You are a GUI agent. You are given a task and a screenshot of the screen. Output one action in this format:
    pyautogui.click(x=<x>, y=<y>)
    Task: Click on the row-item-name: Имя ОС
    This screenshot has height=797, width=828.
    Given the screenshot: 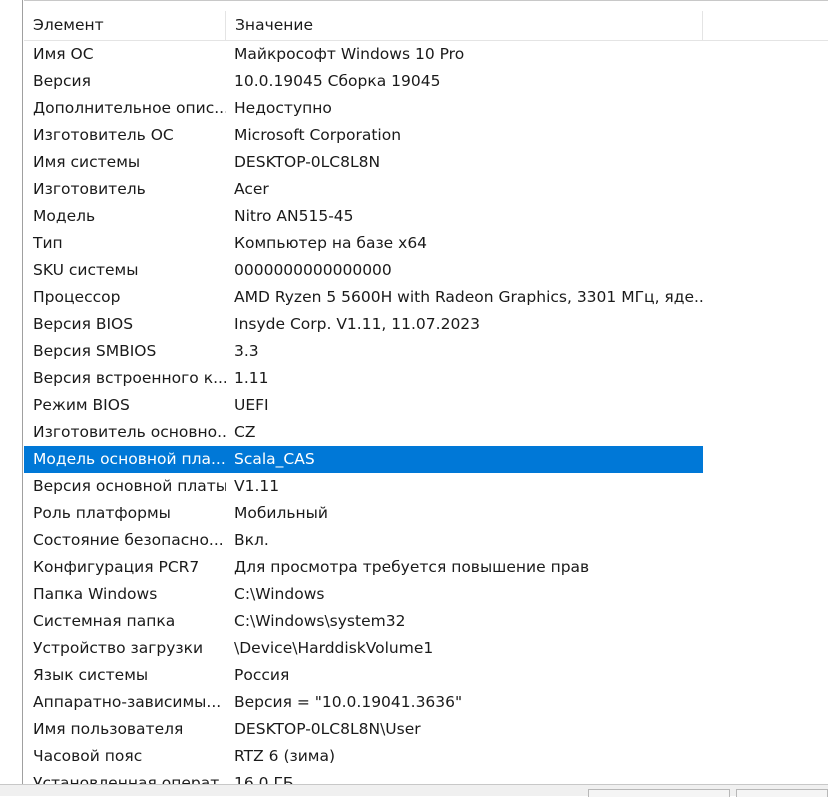 What is the action you would take?
    pyautogui.click(x=63, y=54)
    